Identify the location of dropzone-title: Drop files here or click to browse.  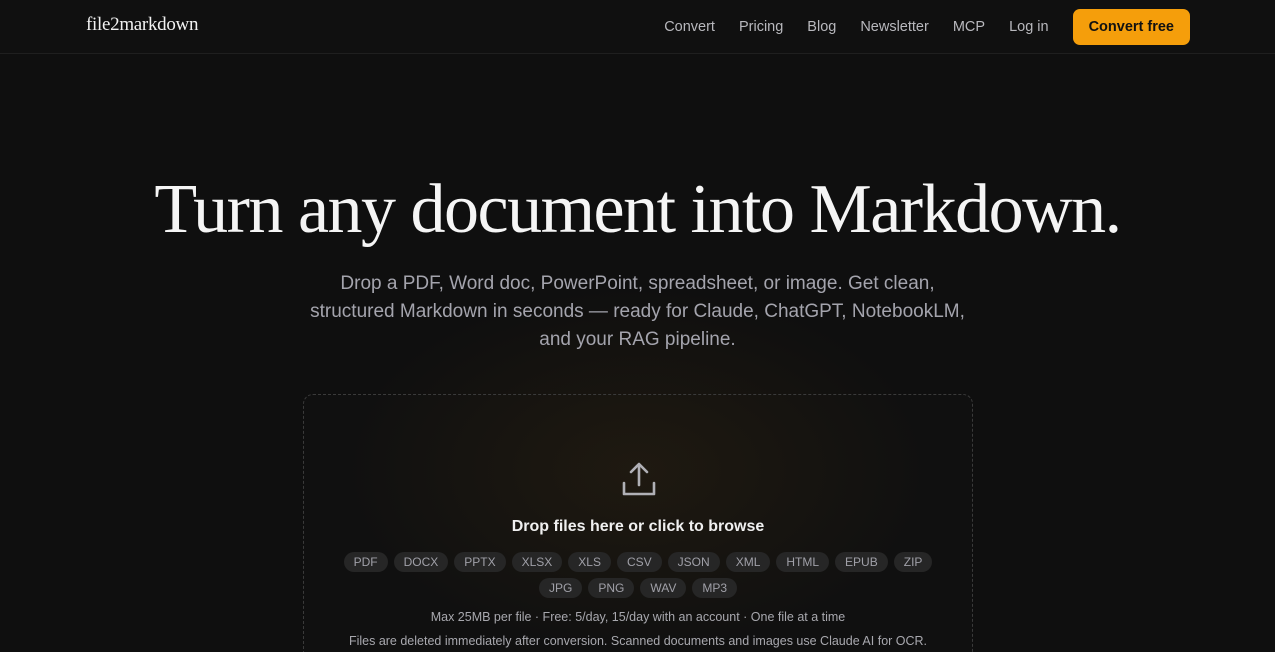
(638, 526).